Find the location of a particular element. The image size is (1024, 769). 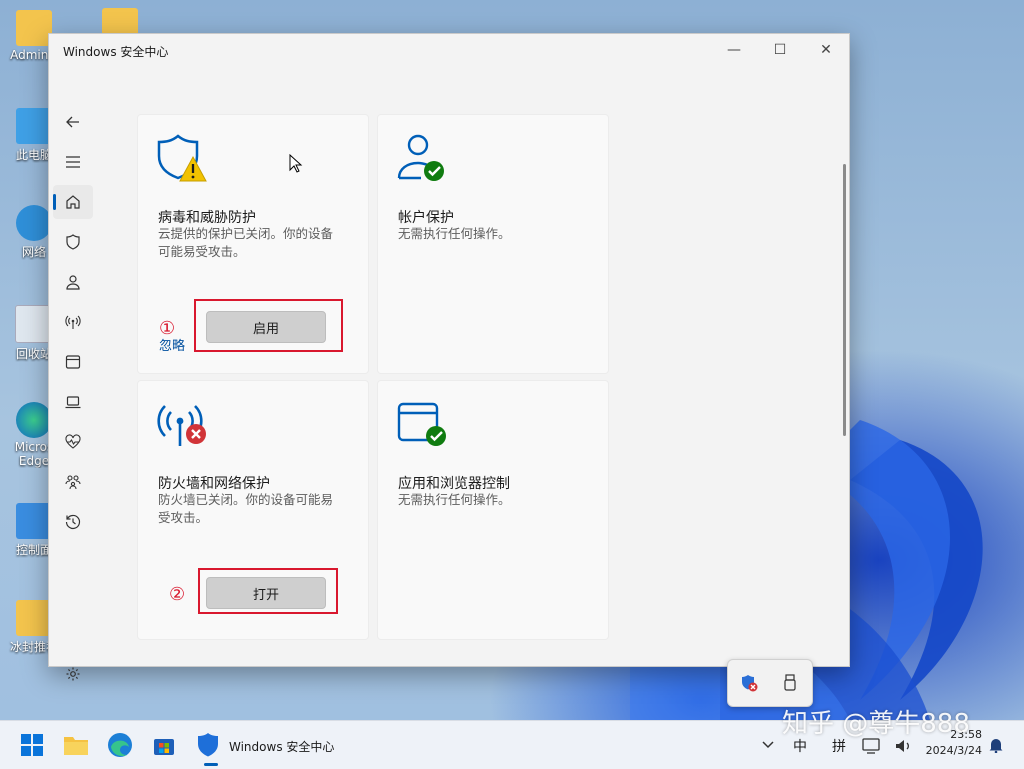

taskbar-file-explorer is located at coordinates (76, 745).